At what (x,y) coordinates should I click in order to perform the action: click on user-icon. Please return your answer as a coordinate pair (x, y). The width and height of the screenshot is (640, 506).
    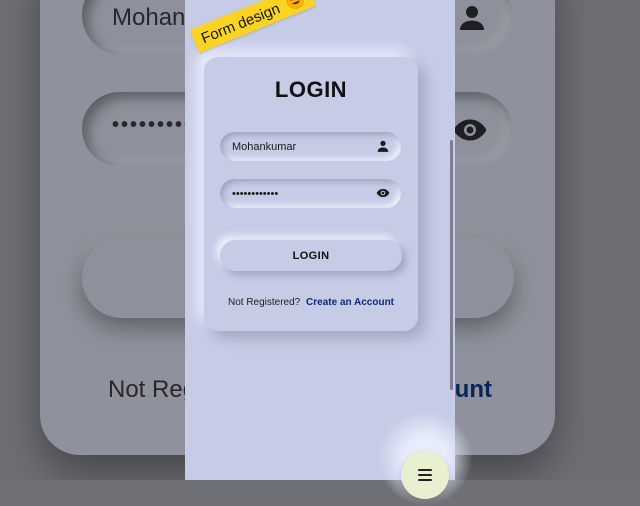
    Looking at the image, I should click on (383, 146).